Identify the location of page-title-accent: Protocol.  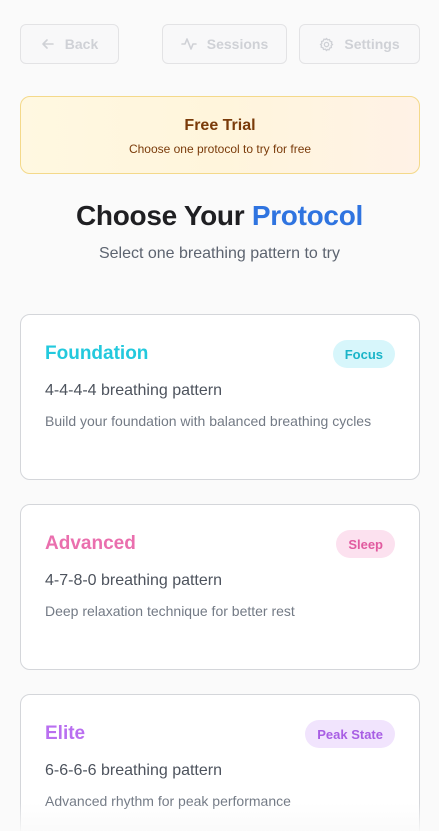
(307, 215).